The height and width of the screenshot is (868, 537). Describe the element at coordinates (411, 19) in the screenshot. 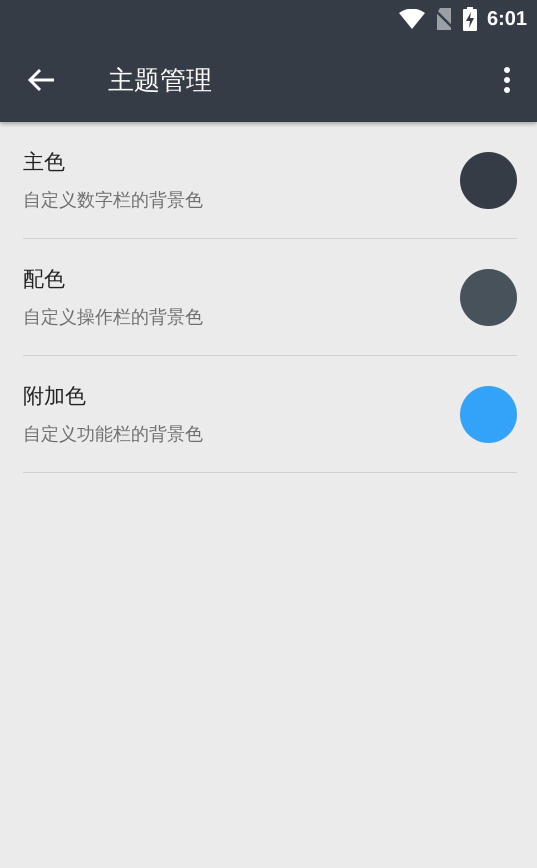

I see `wifi-icon` at that location.